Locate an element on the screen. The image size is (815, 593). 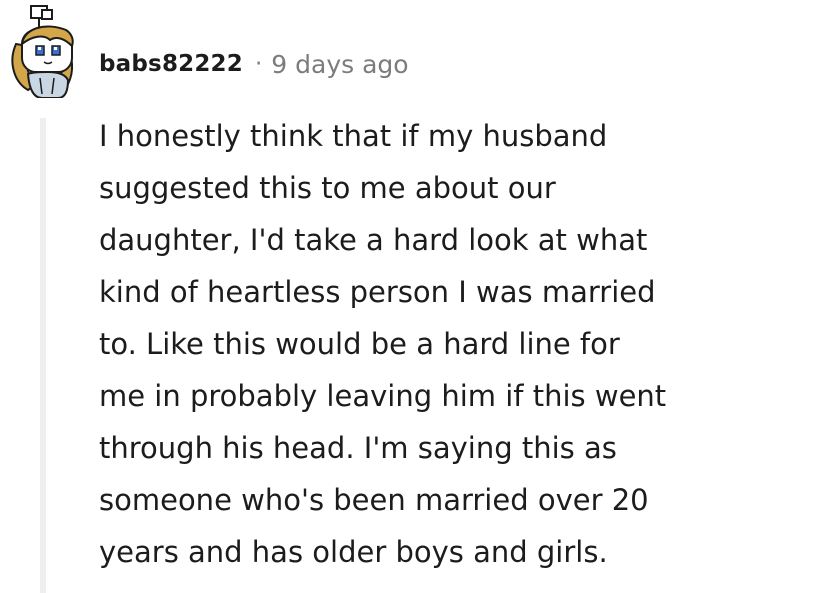
comment-body-line: kind of heartless person I was married is located at coordinates (377, 292).